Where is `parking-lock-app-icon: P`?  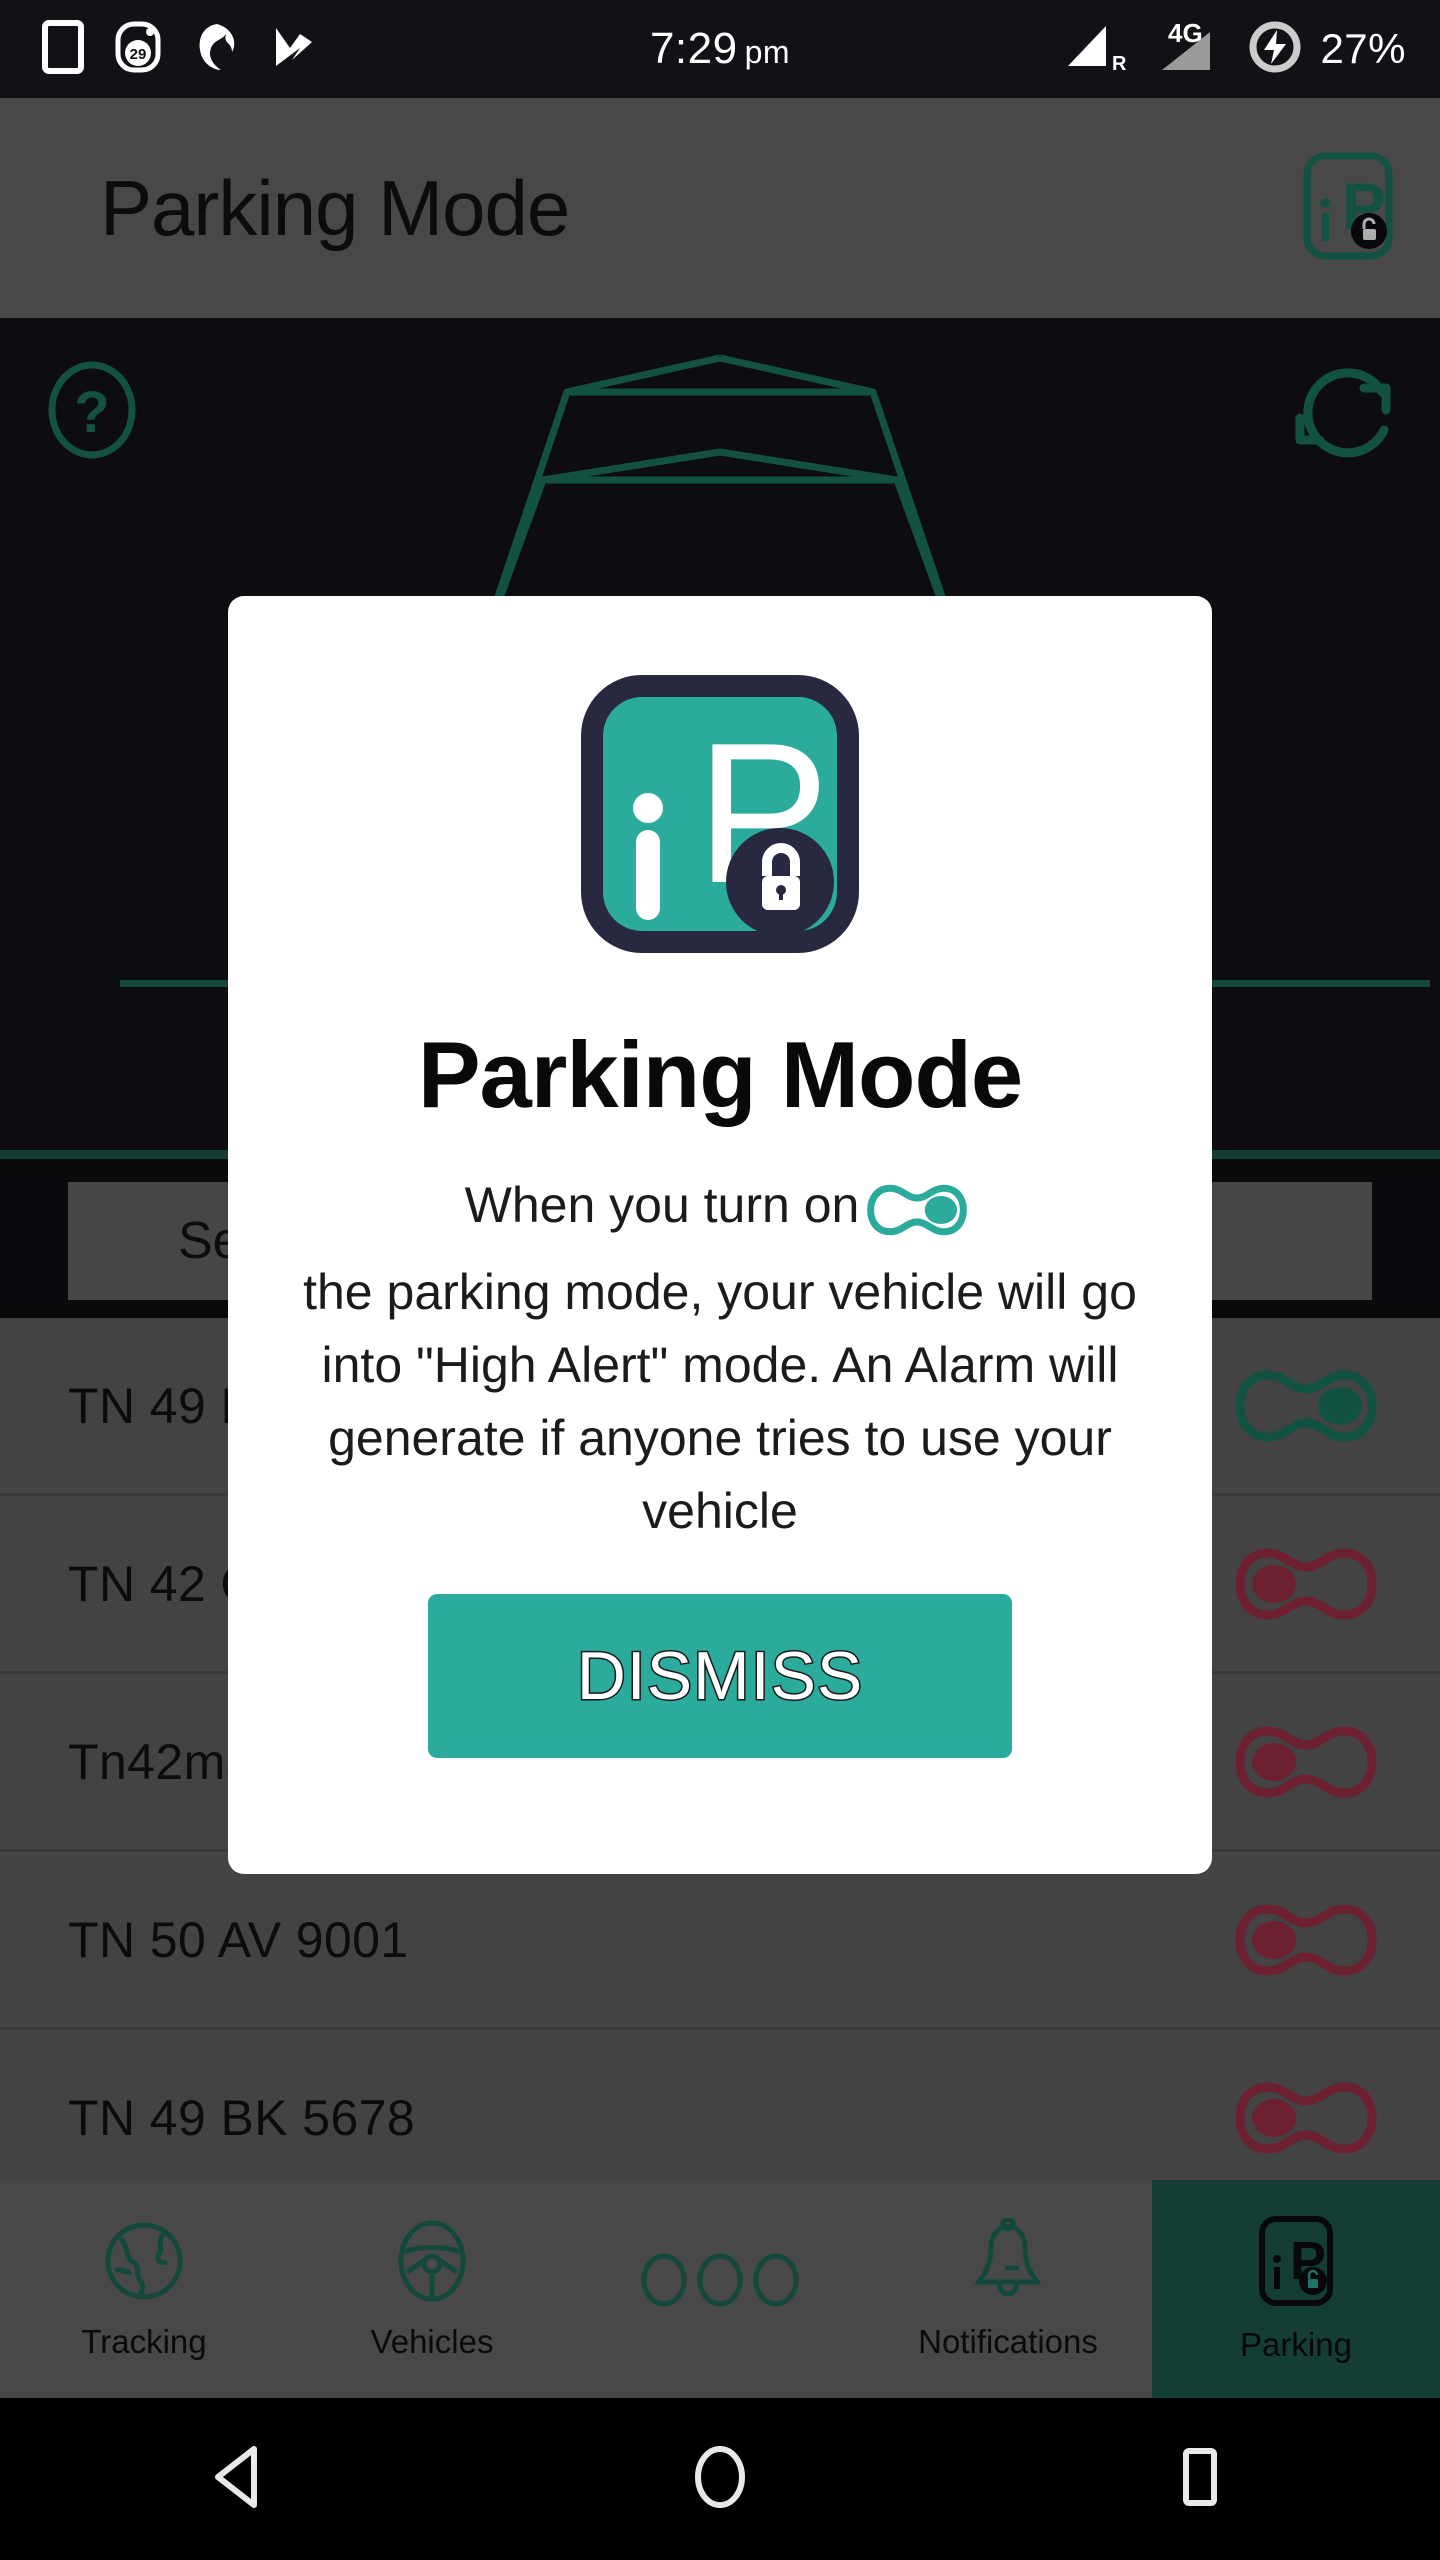 parking-lock-app-icon: P is located at coordinates (720, 816).